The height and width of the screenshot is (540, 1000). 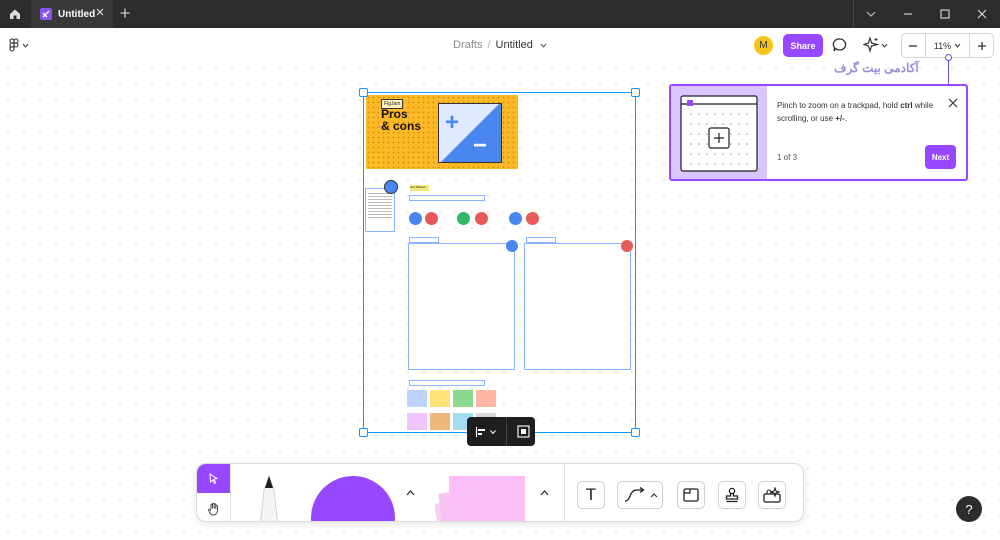 I want to click on section-icon, so click(x=691, y=495).